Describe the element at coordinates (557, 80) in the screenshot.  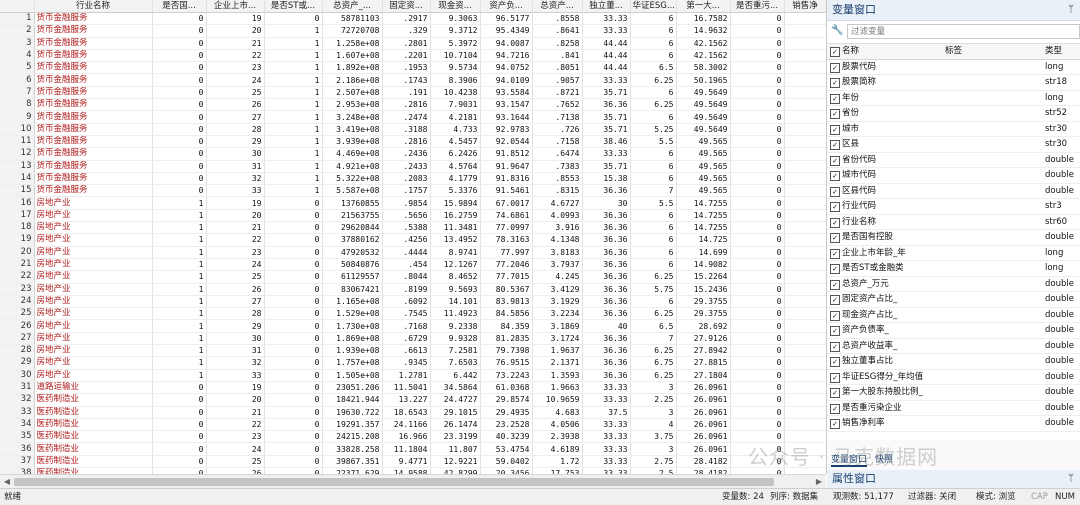
I see `table-cell: .9057` at that location.